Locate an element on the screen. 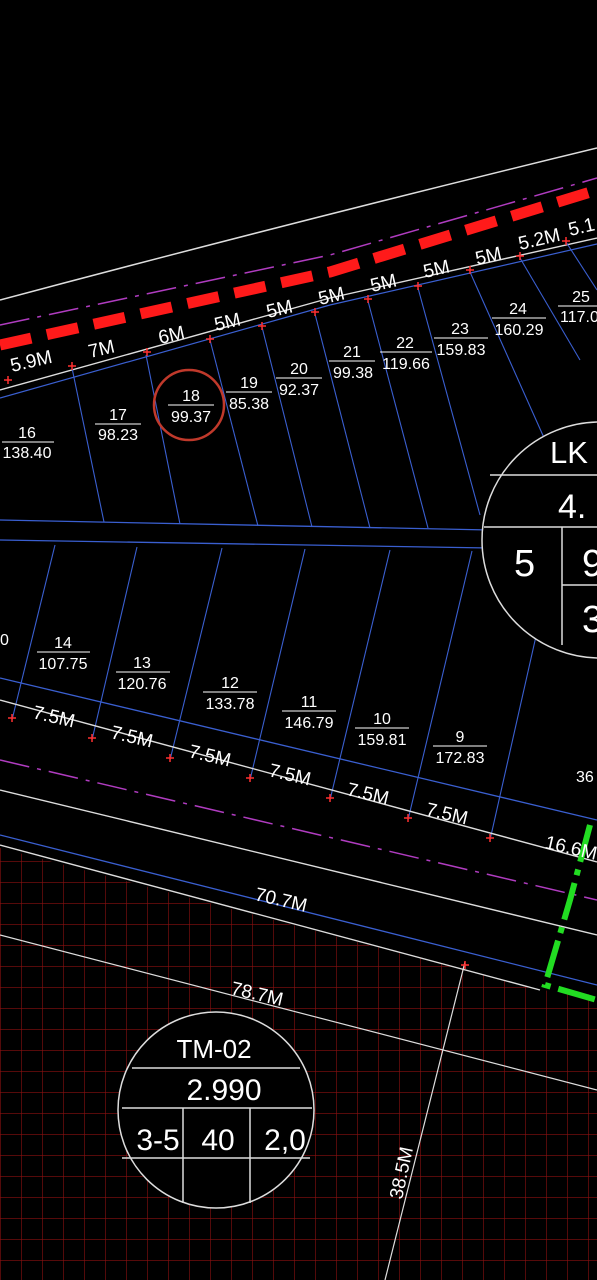  lot-11: 11 146.79 is located at coordinates (309, 713).